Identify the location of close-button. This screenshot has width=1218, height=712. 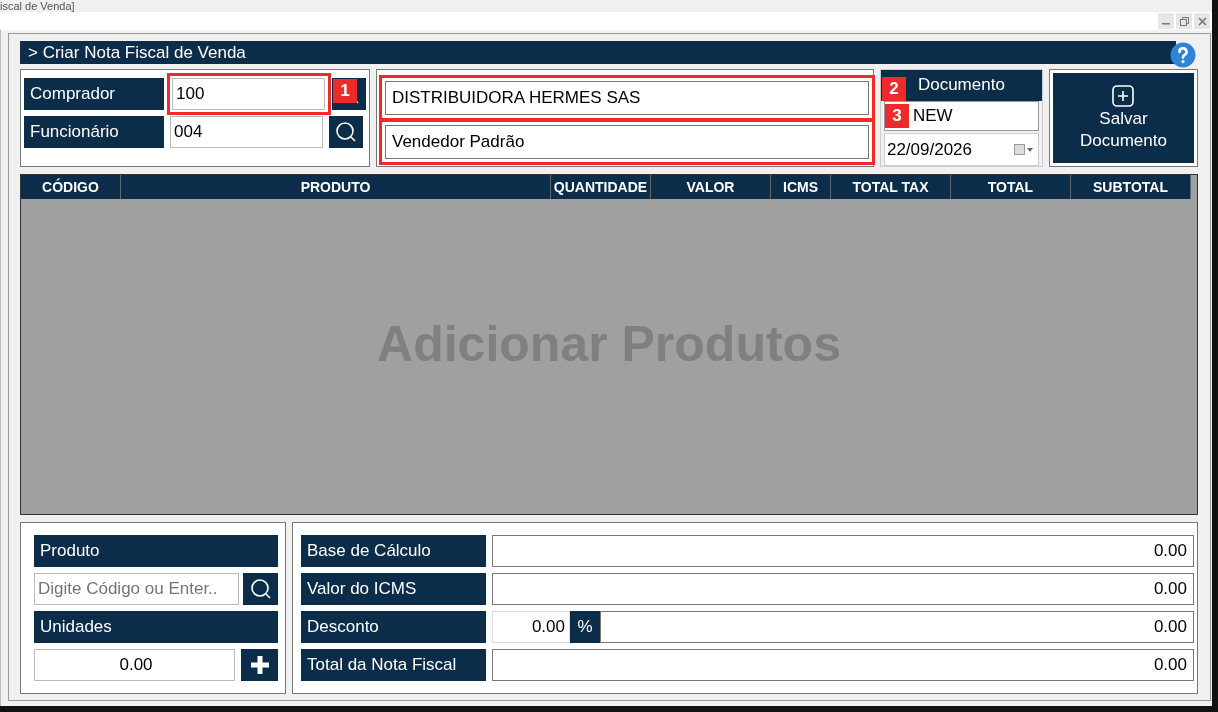
(1202, 21).